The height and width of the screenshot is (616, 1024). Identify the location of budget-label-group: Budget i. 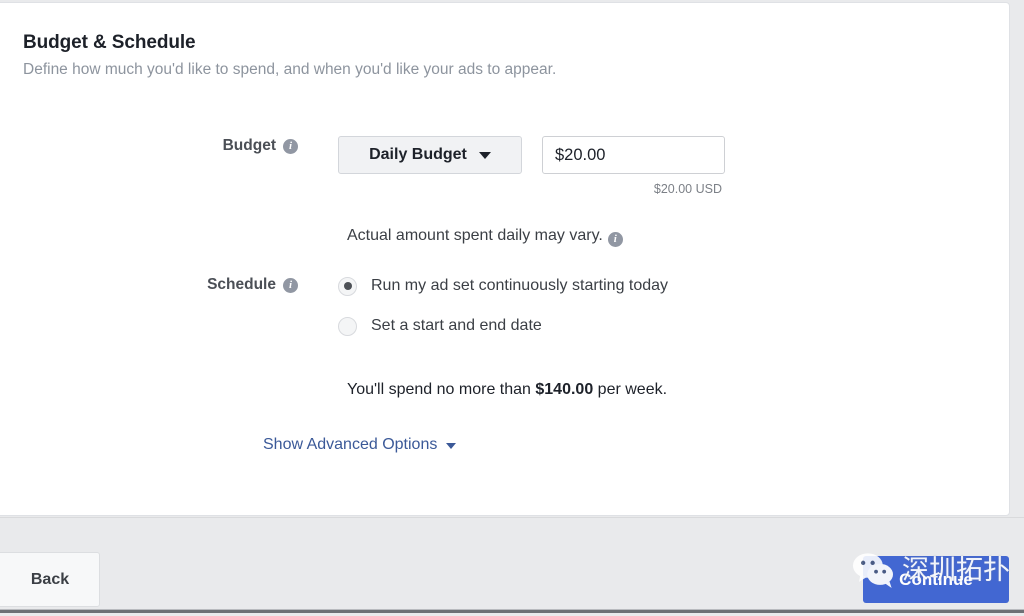
(149, 146).